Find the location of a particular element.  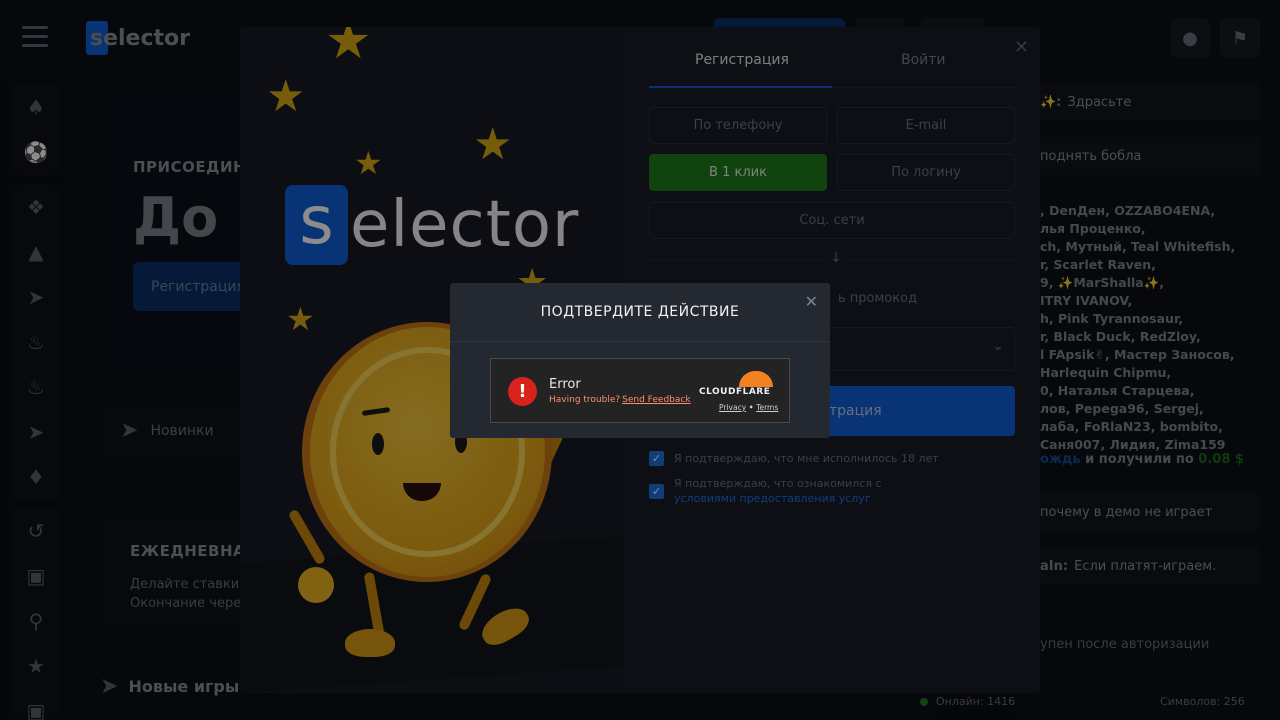

cloudflare-logo: CLOUDFLARE is located at coordinates (739, 386).